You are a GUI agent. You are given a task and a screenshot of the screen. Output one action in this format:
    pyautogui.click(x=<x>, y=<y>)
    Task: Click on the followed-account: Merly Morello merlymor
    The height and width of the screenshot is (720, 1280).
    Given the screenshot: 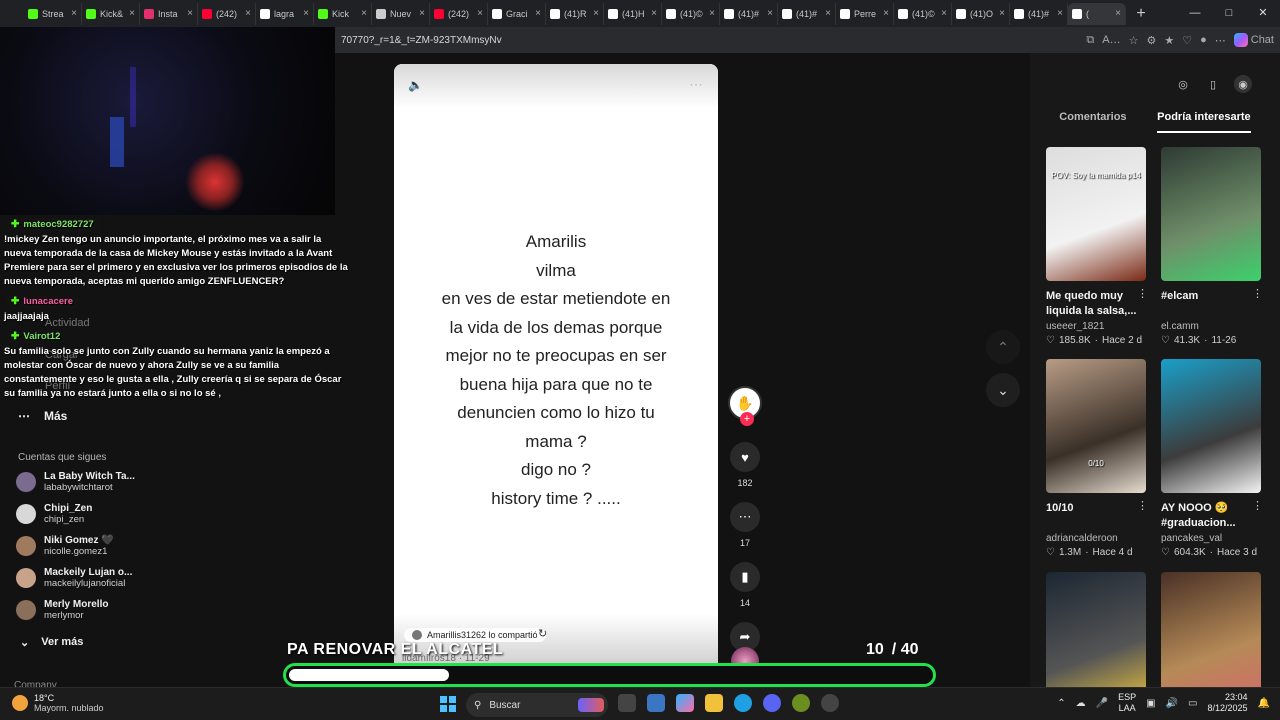 What is the action you would take?
    pyautogui.click(x=62, y=610)
    